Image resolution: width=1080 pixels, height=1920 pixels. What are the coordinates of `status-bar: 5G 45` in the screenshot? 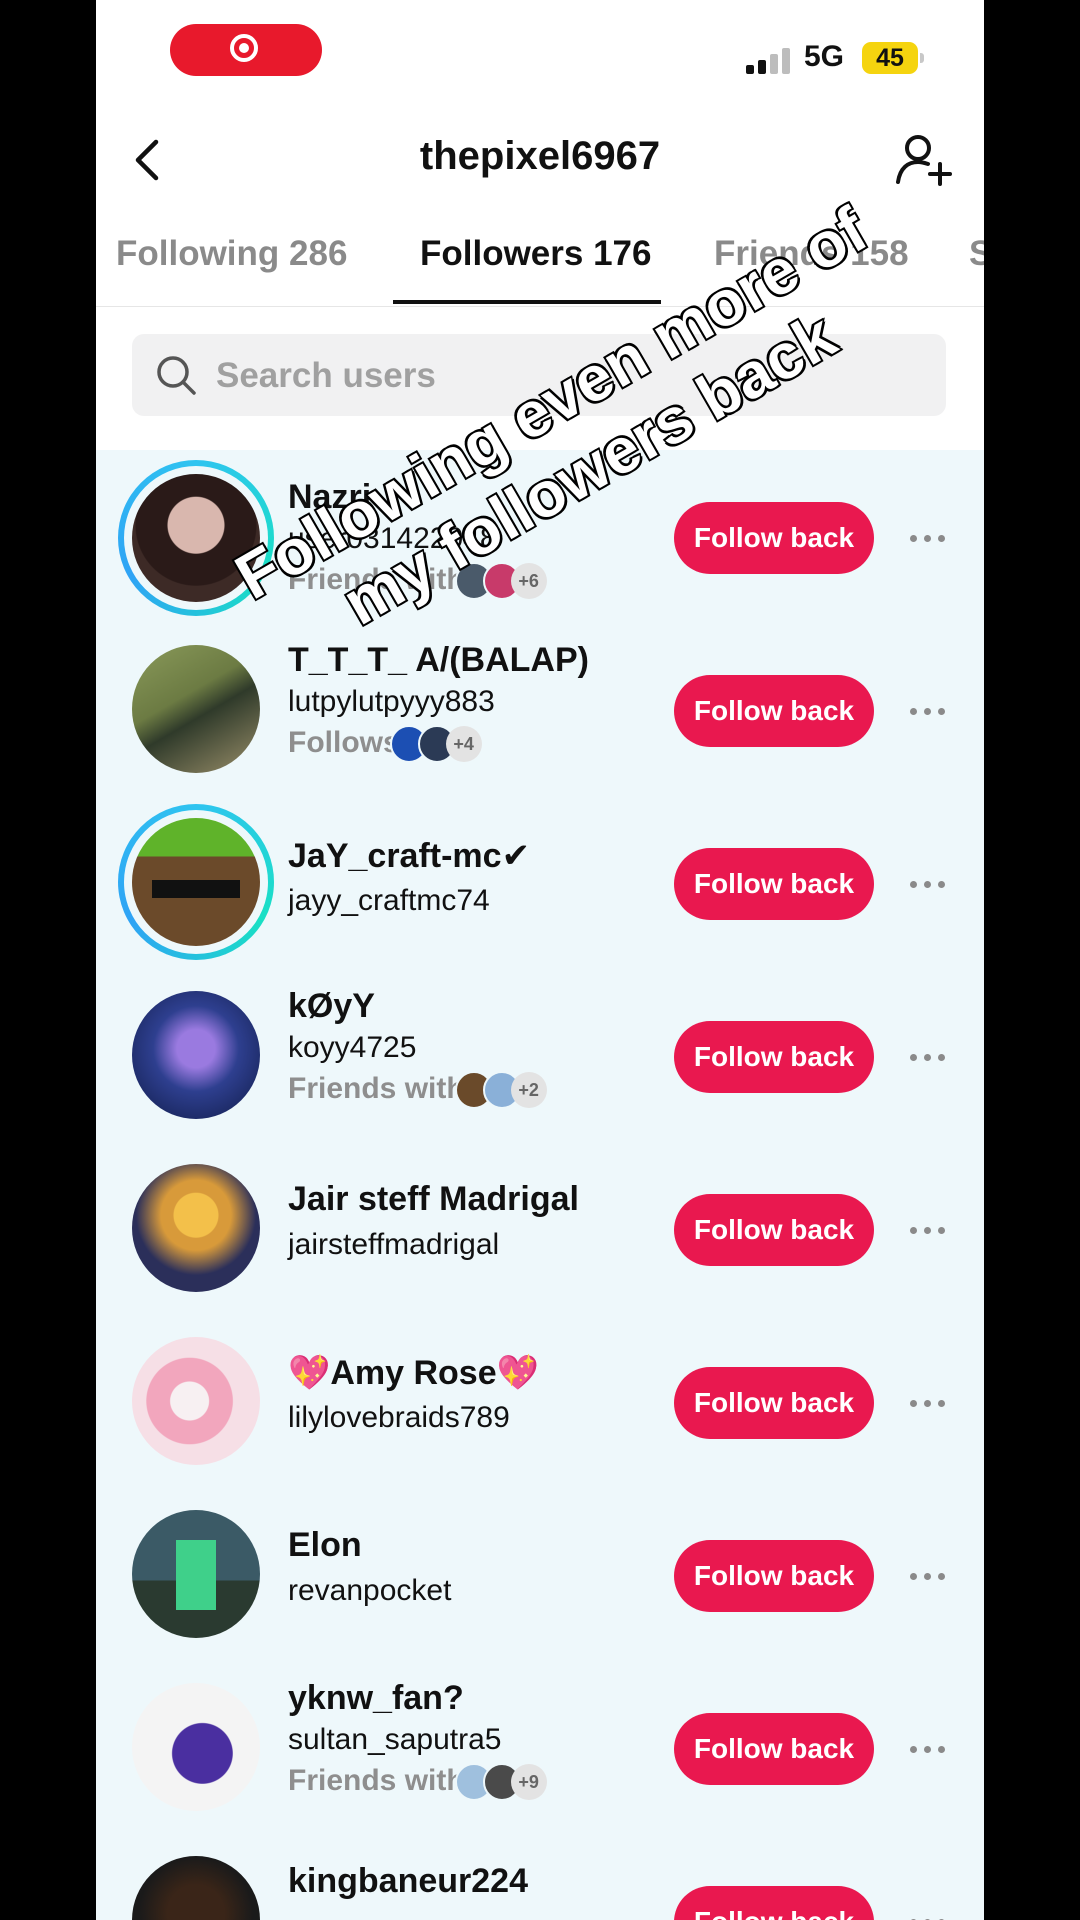 It's located at (540, 55).